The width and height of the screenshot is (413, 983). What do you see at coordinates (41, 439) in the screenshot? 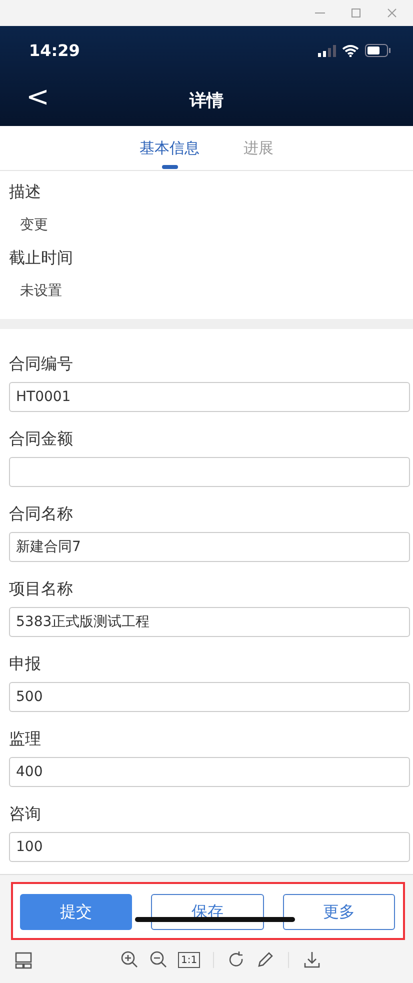
I see `field-label: 合同金额` at bounding box center [41, 439].